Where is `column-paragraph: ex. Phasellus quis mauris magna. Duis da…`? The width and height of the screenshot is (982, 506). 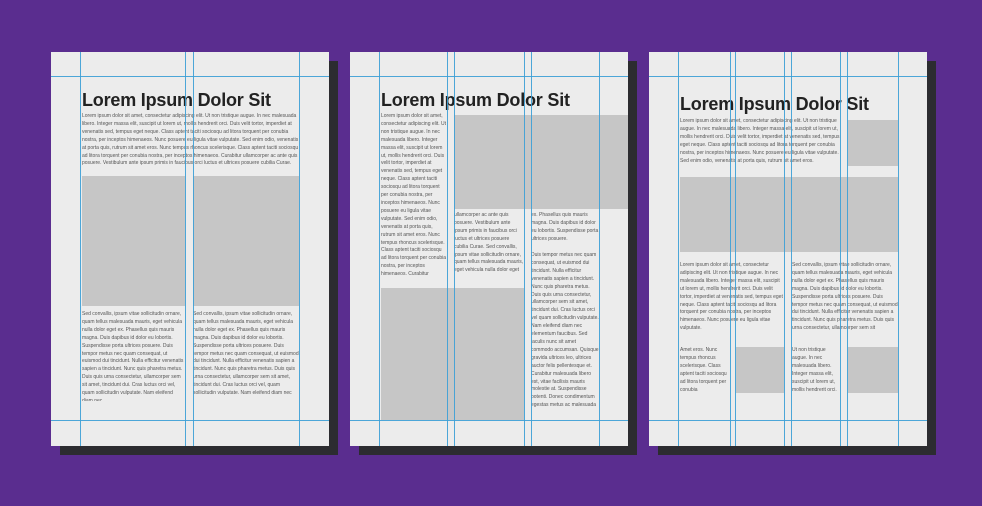
column-paragraph: ex. Phasellus quis mauris magna. Duis da… is located at coordinates (565, 227).